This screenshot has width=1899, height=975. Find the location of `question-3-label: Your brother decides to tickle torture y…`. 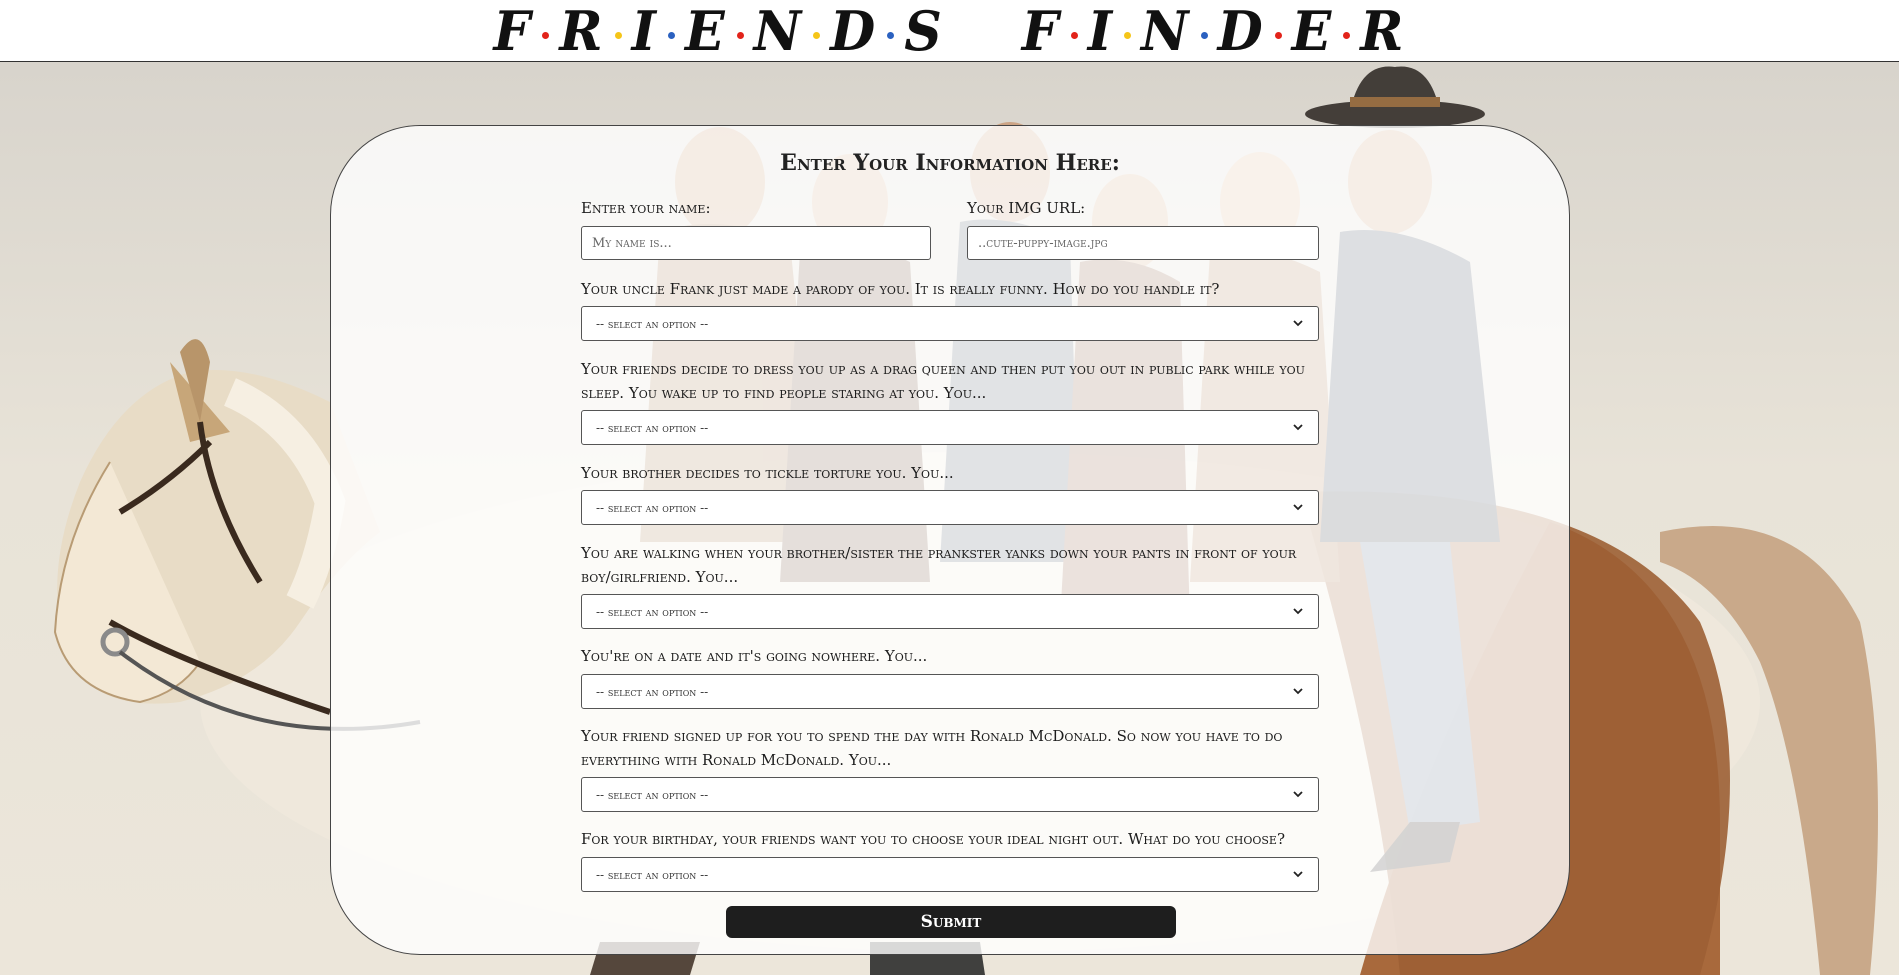

question-3-label: Your brother decides to tickle torture y… is located at coordinates (767, 473).